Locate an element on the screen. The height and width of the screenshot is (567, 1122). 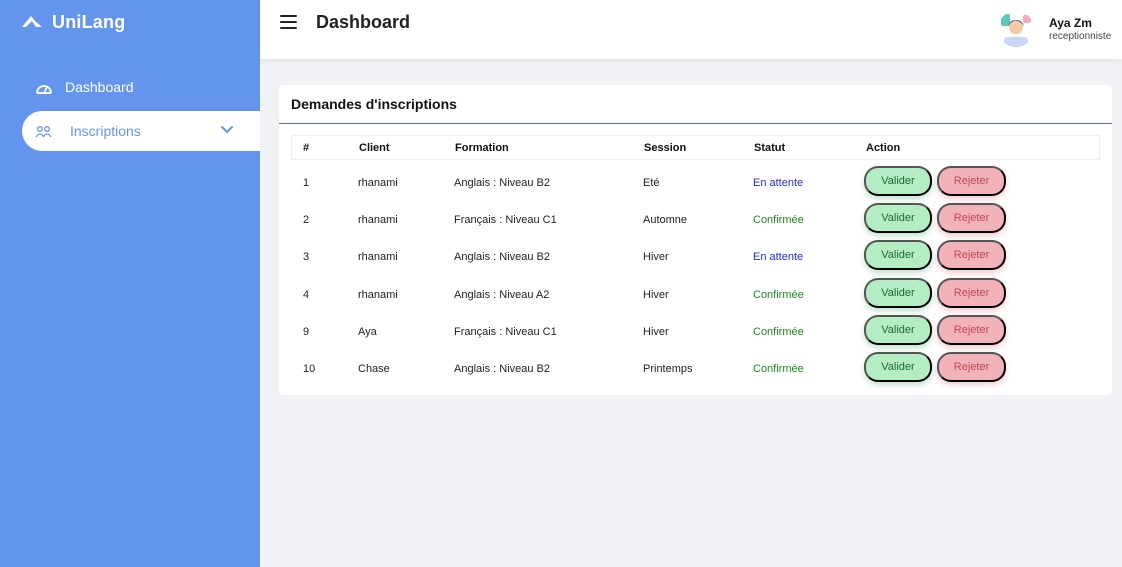
table-header: # Client Formation Session Statut Action is located at coordinates (695, 147).